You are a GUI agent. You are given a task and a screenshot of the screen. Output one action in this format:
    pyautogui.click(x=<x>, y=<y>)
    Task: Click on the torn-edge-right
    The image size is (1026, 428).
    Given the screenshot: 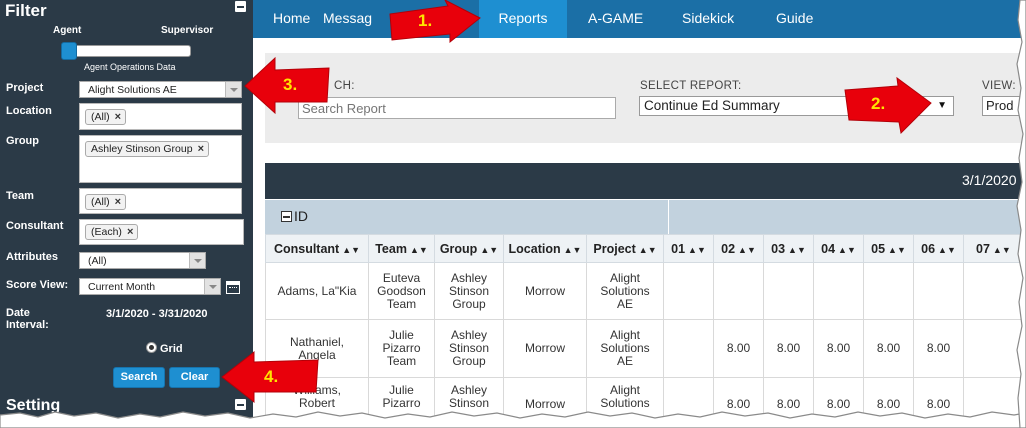 What is the action you would take?
    pyautogui.click(x=1021, y=214)
    